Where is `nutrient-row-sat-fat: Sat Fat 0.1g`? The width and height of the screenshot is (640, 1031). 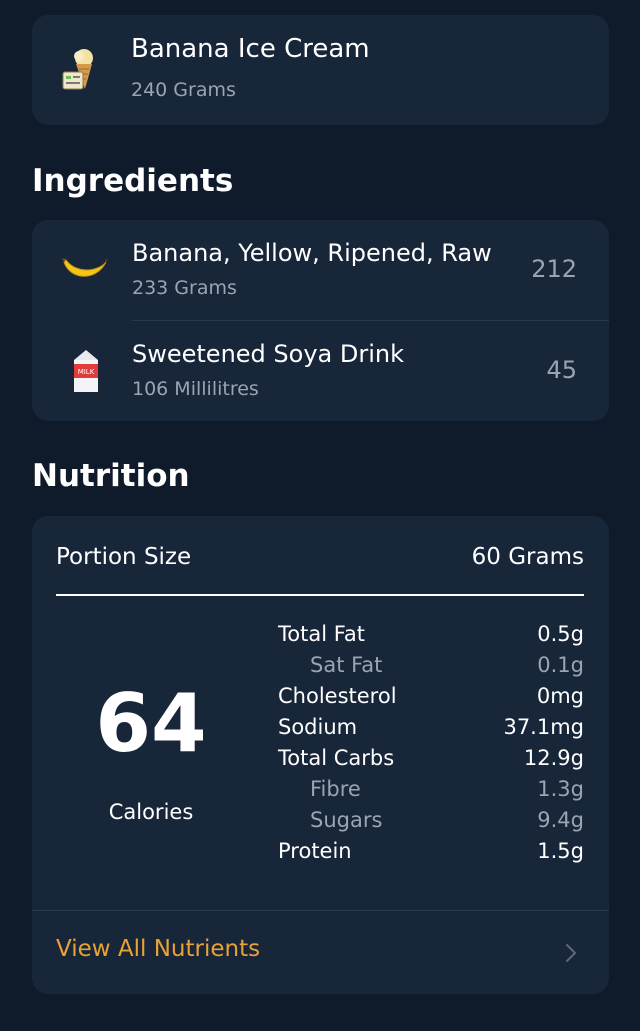
nutrient-row-sat-fat: Sat Fat 0.1g is located at coordinates (431, 668).